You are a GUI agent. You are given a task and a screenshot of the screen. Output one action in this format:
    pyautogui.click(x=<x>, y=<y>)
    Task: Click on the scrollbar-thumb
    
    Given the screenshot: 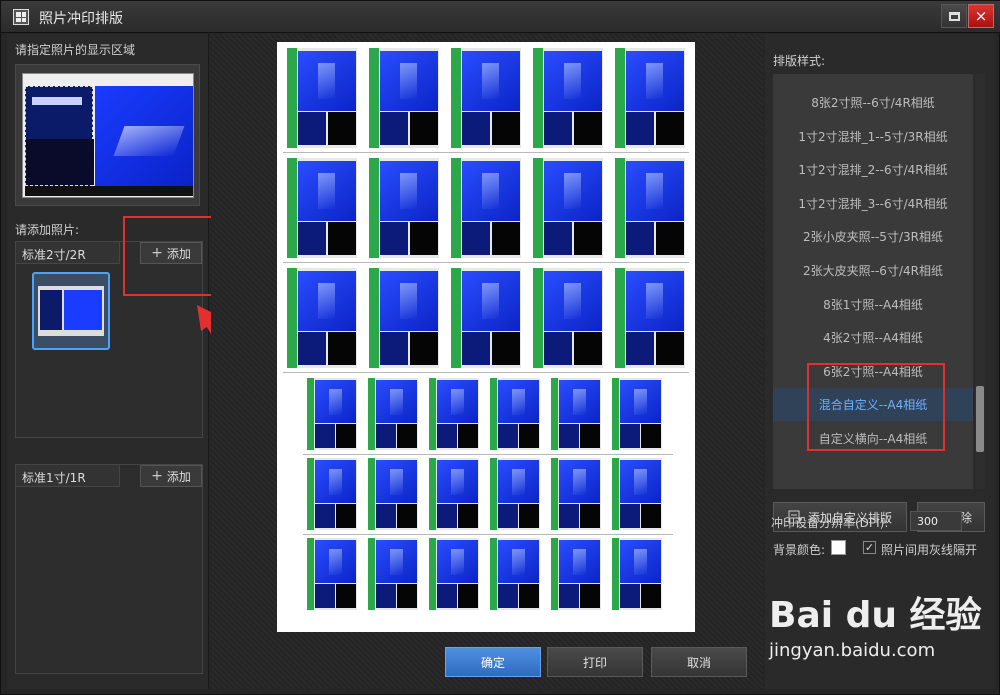 What is the action you would take?
    pyautogui.click(x=980, y=419)
    